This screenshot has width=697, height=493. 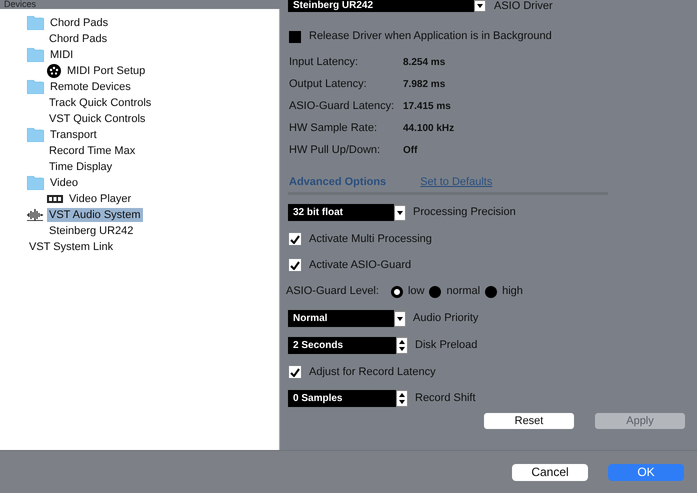 What do you see at coordinates (19, 4) in the screenshot?
I see `panel-title: Devices` at bounding box center [19, 4].